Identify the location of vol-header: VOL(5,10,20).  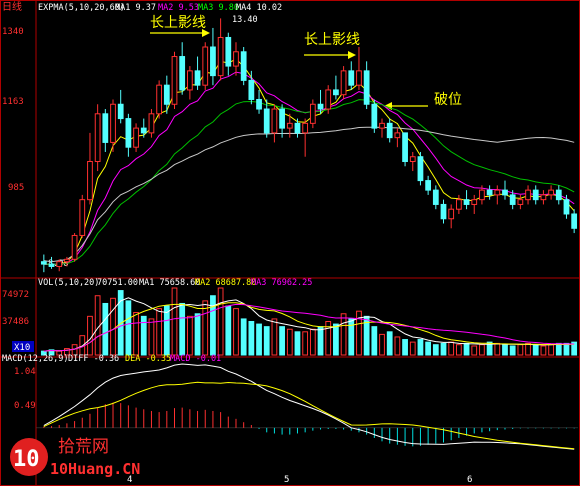
(68, 283).